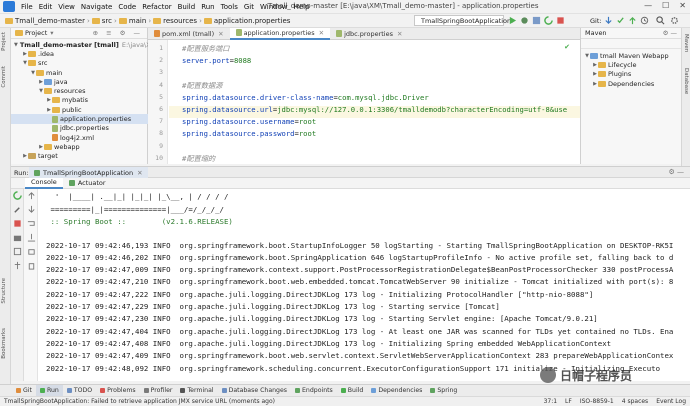 This screenshot has height=406, width=690. Describe the element at coordinates (16, 45) in the screenshot. I see `chevron-down-icon: ▼` at that location.